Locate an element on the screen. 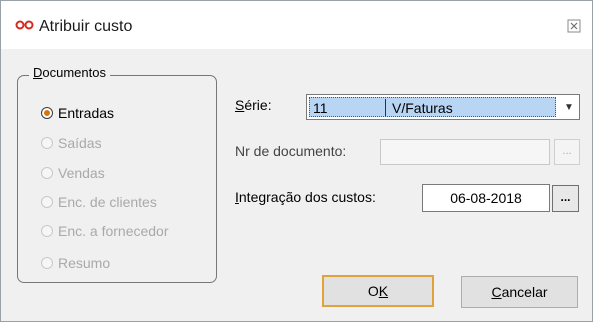  radio-label: Enc. de clientes is located at coordinates (107, 202).